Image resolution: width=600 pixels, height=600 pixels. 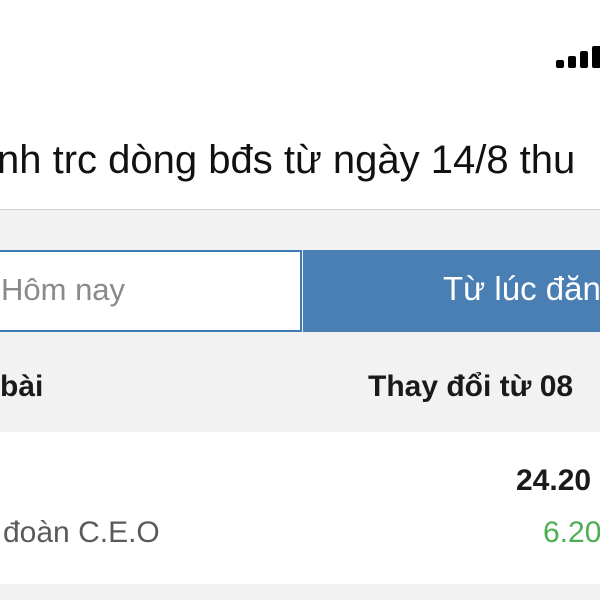 I want to click on cellular-signal-icon, so click(x=578, y=56).